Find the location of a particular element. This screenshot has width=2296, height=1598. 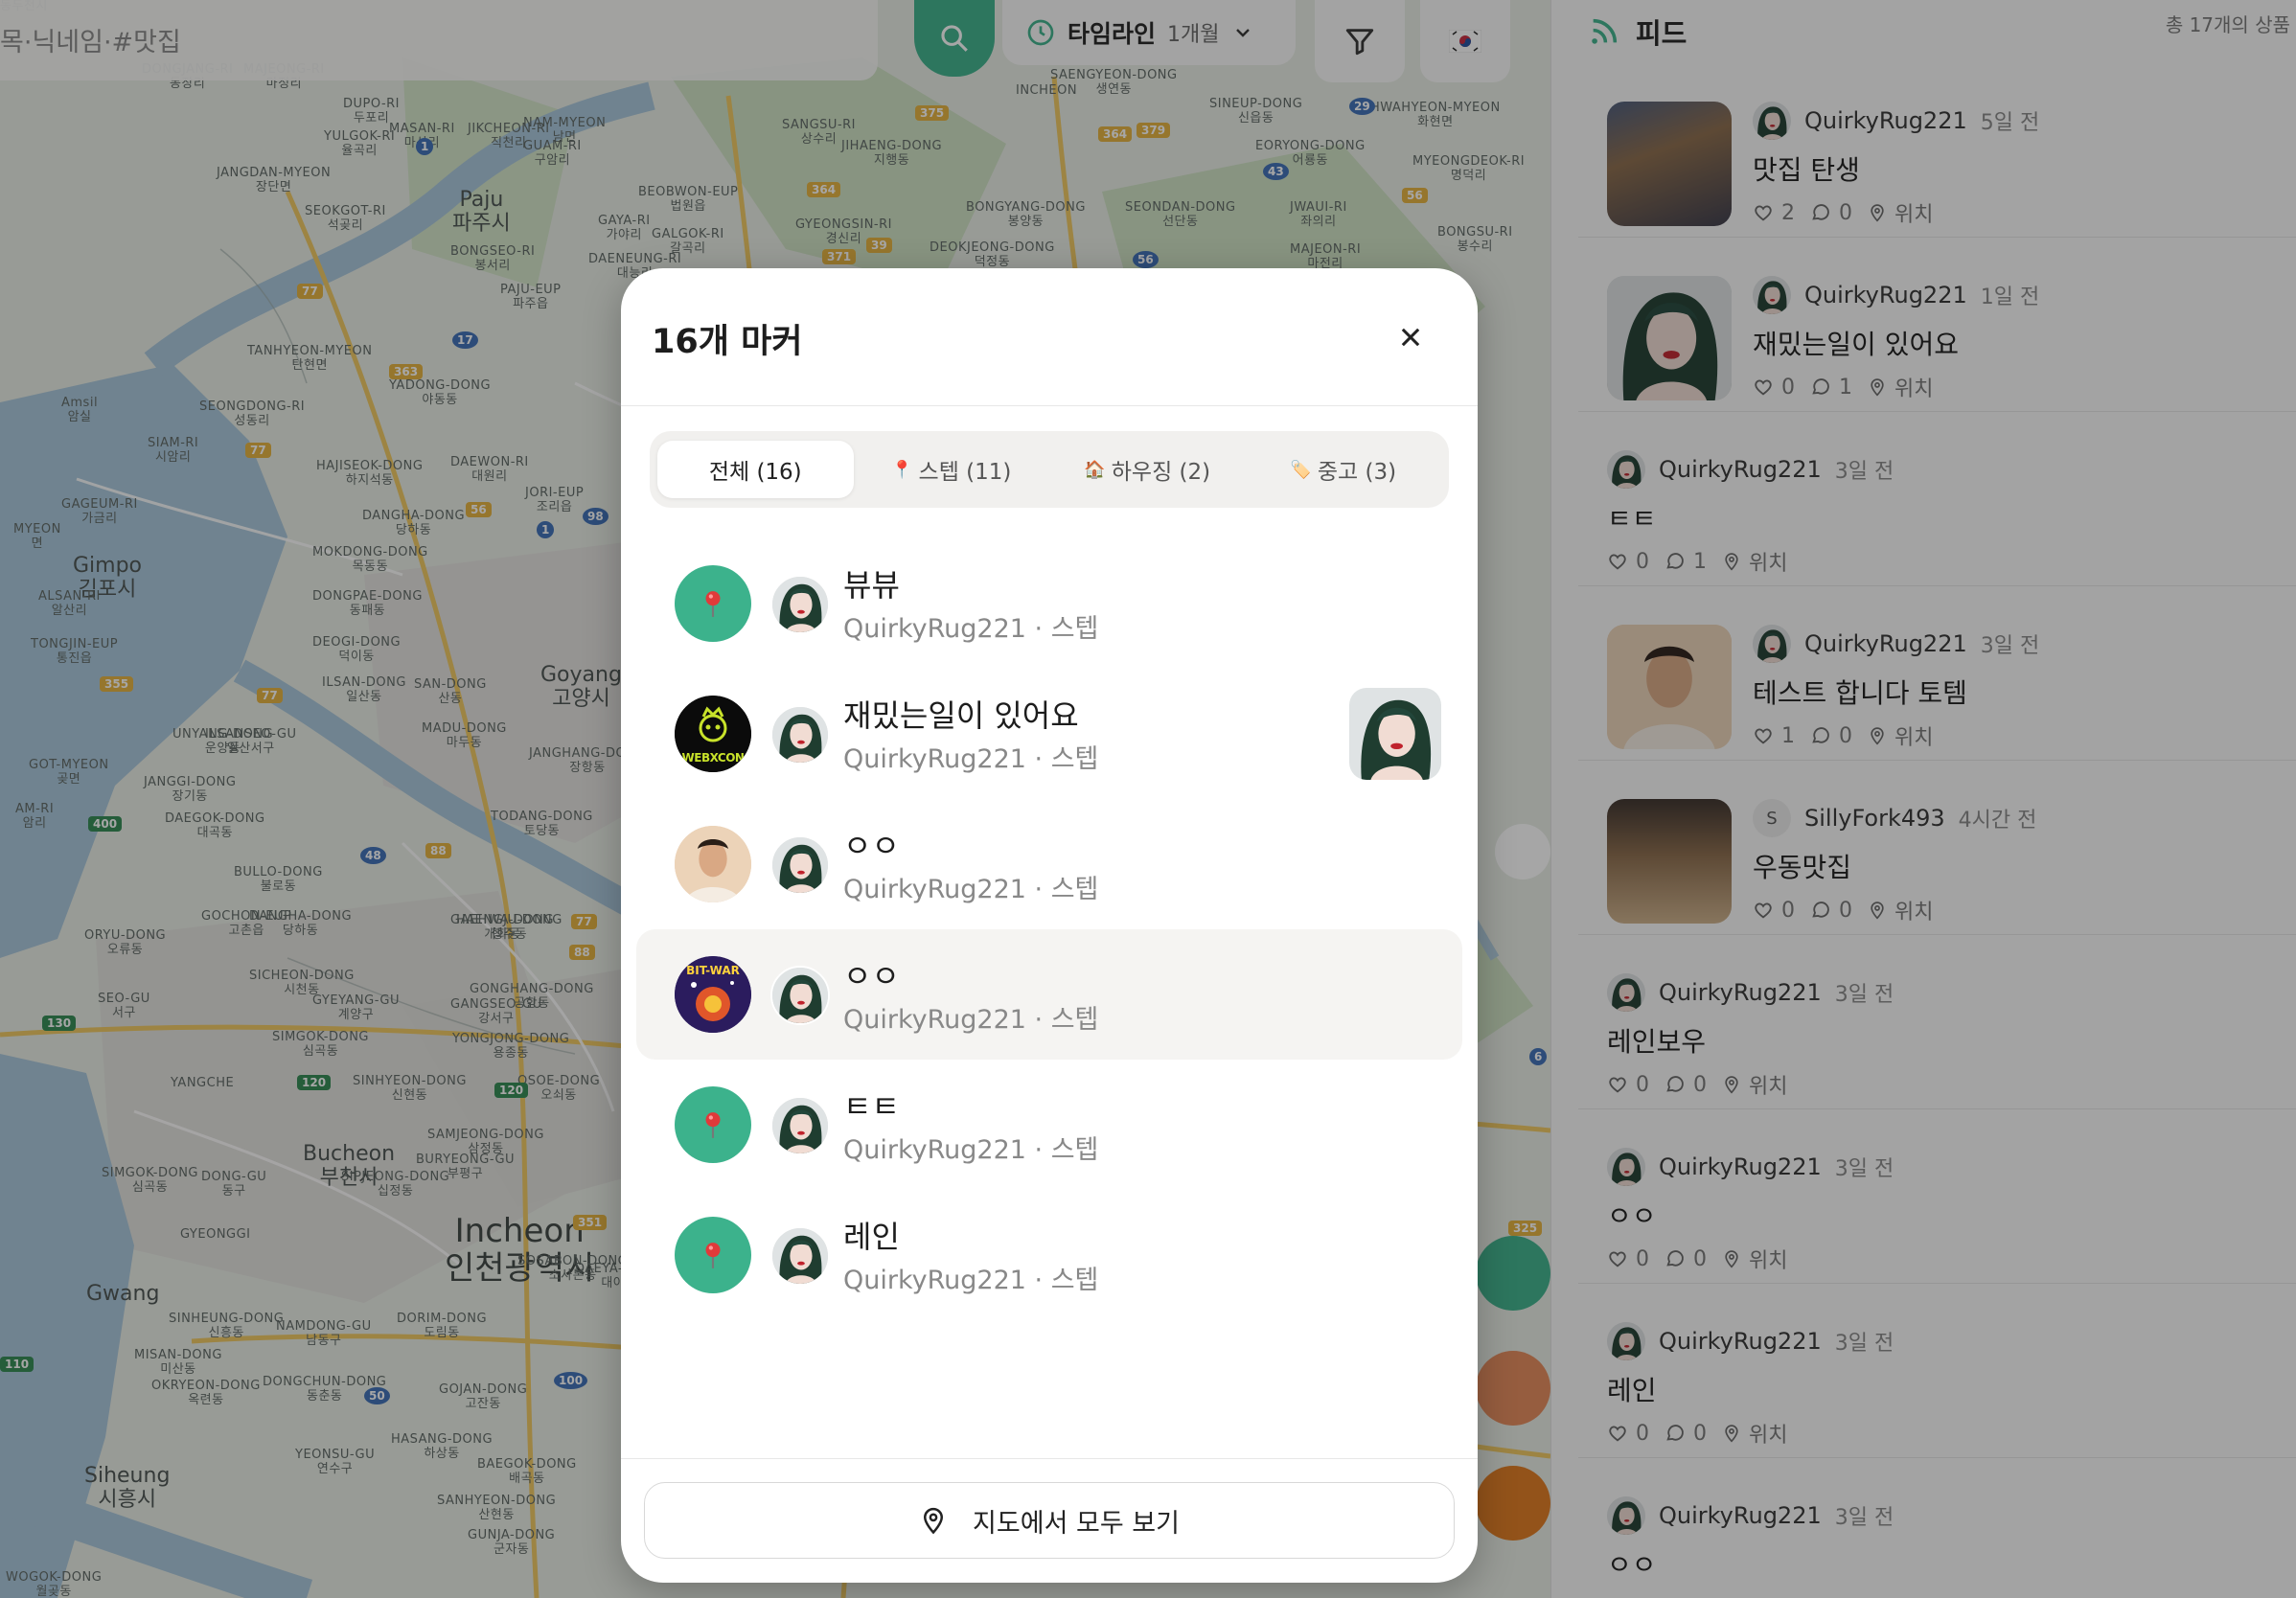

bitwar-text: BIT-WAR is located at coordinates (713, 971).